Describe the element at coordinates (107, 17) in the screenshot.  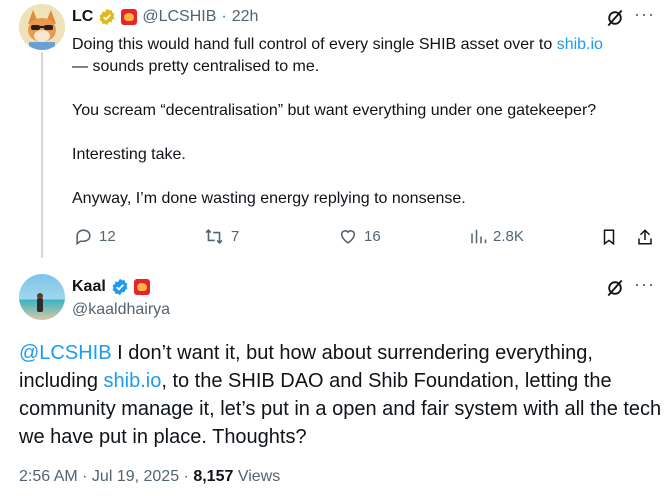
I see `verified-gold-icon` at that location.